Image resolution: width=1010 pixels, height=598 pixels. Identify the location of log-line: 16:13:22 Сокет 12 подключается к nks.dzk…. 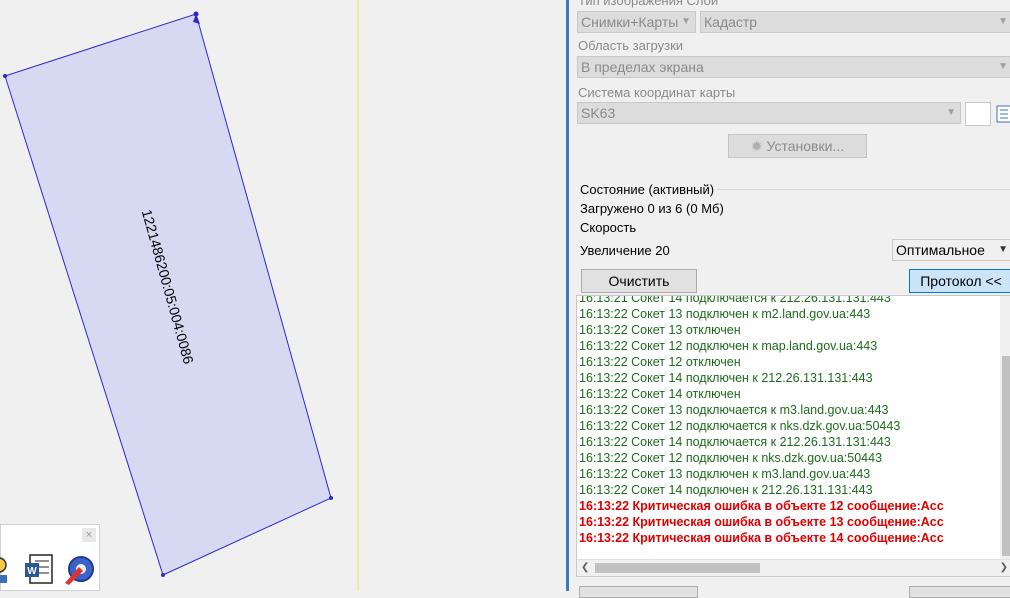
(740, 426).